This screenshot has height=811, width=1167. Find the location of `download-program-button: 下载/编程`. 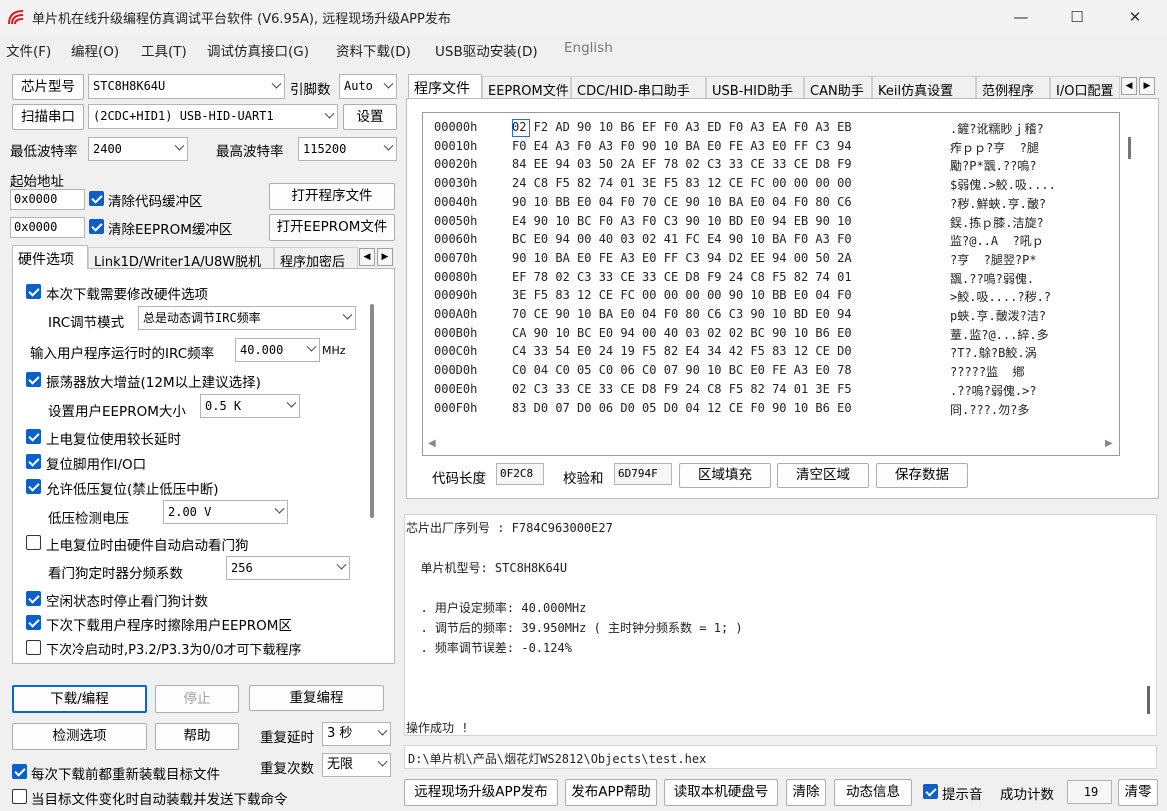

download-program-button: 下载/编程 is located at coordinates (79, 699).